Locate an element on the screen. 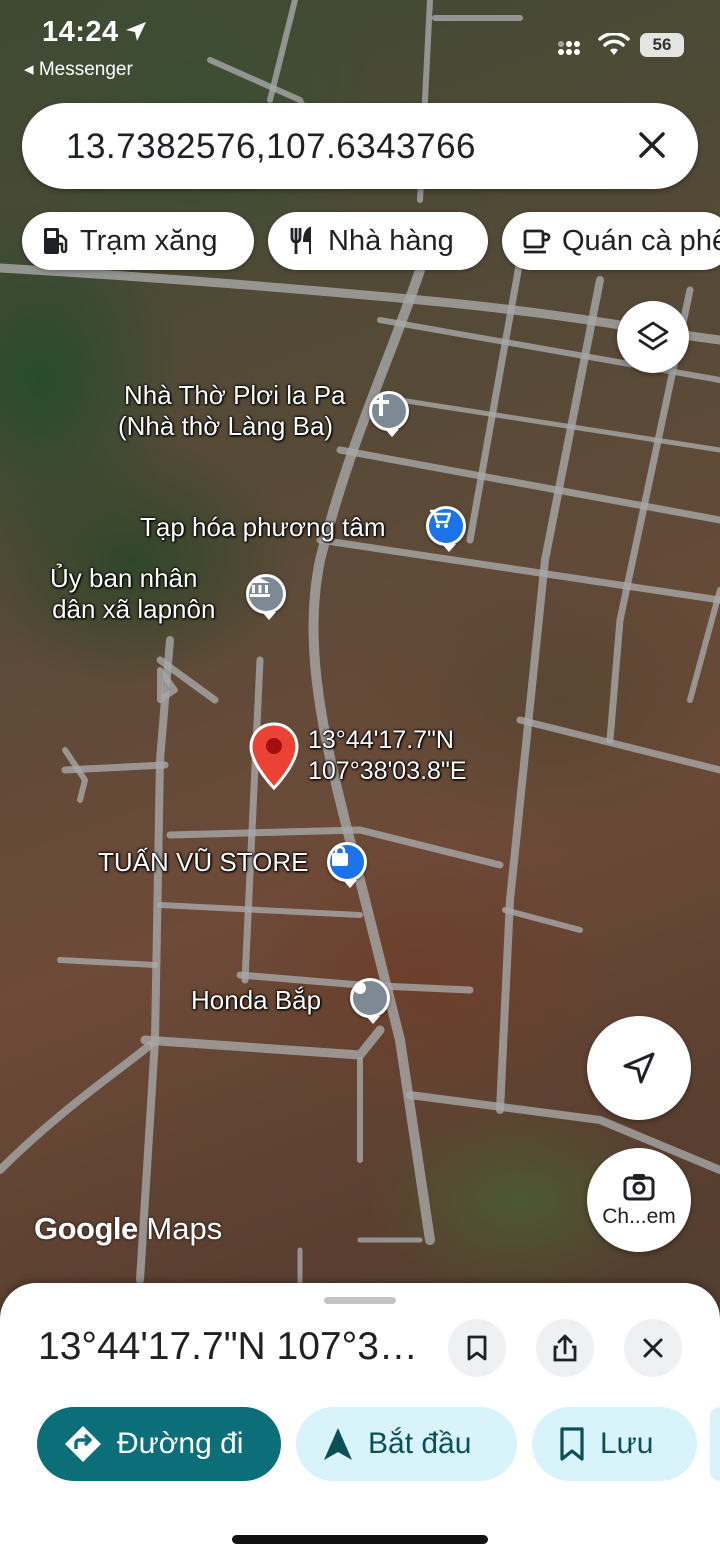 This screenshot has width=720, height=1559. close-icon is located at coordinates (653, 1348).